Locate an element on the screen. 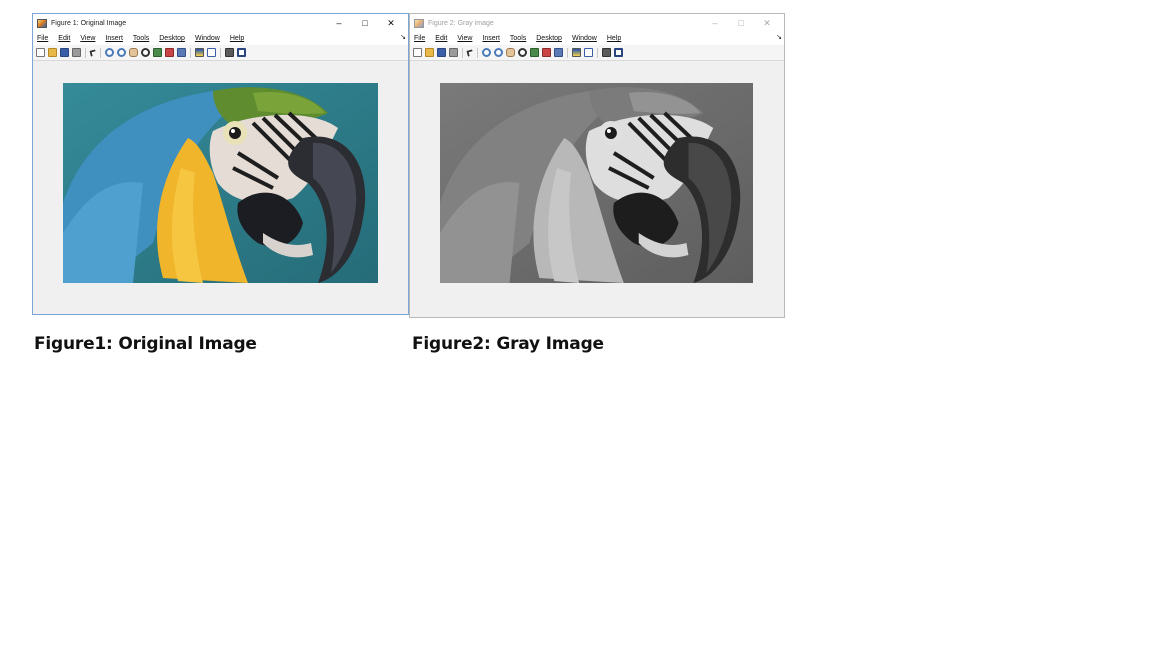 This screenshot has height=648, width=1152. window-title: Figure 2: Gray image is located at coordinates (461, 23).